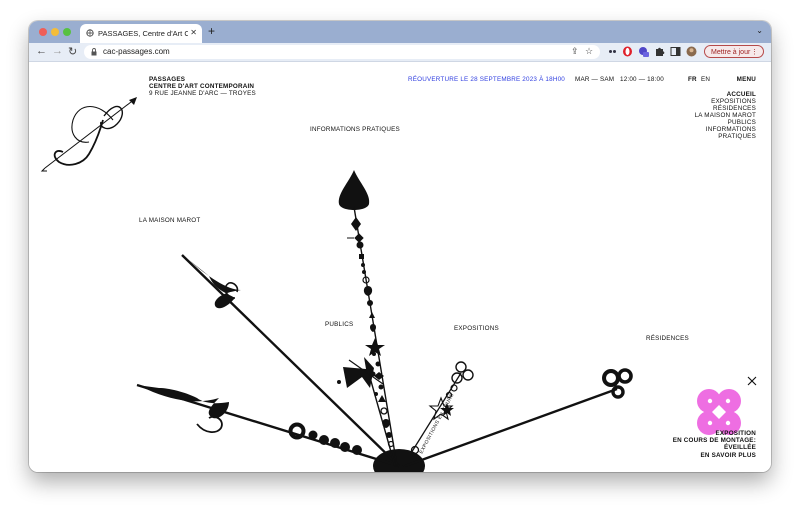 This screenshot has height=511, width=800. I want to click on tab-search-icon: ⌄, so click(759, 30).